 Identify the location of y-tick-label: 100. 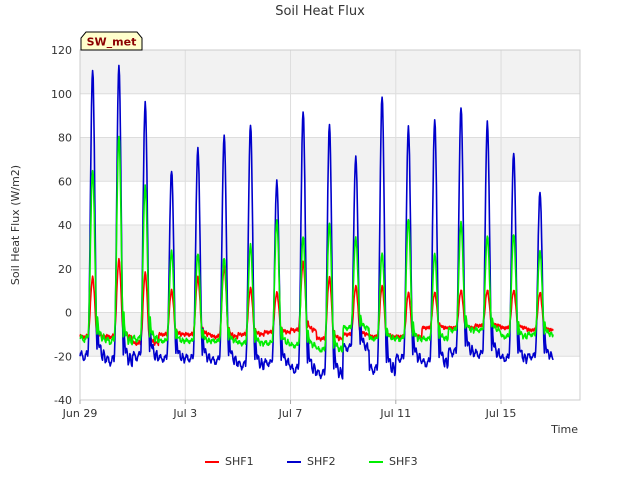
(61, 94).